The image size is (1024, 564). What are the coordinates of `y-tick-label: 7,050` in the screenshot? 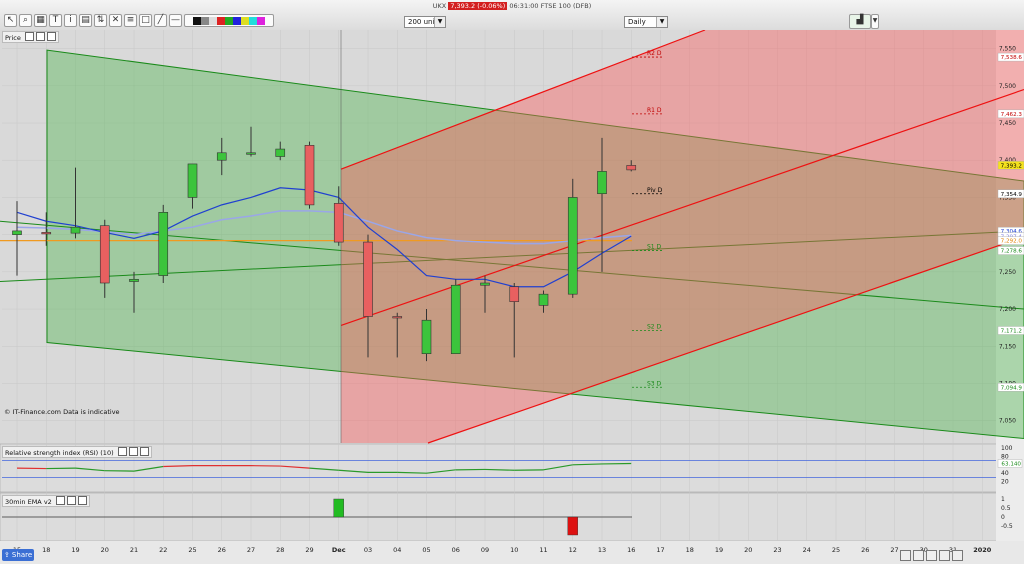 It's located at (1007, 421).